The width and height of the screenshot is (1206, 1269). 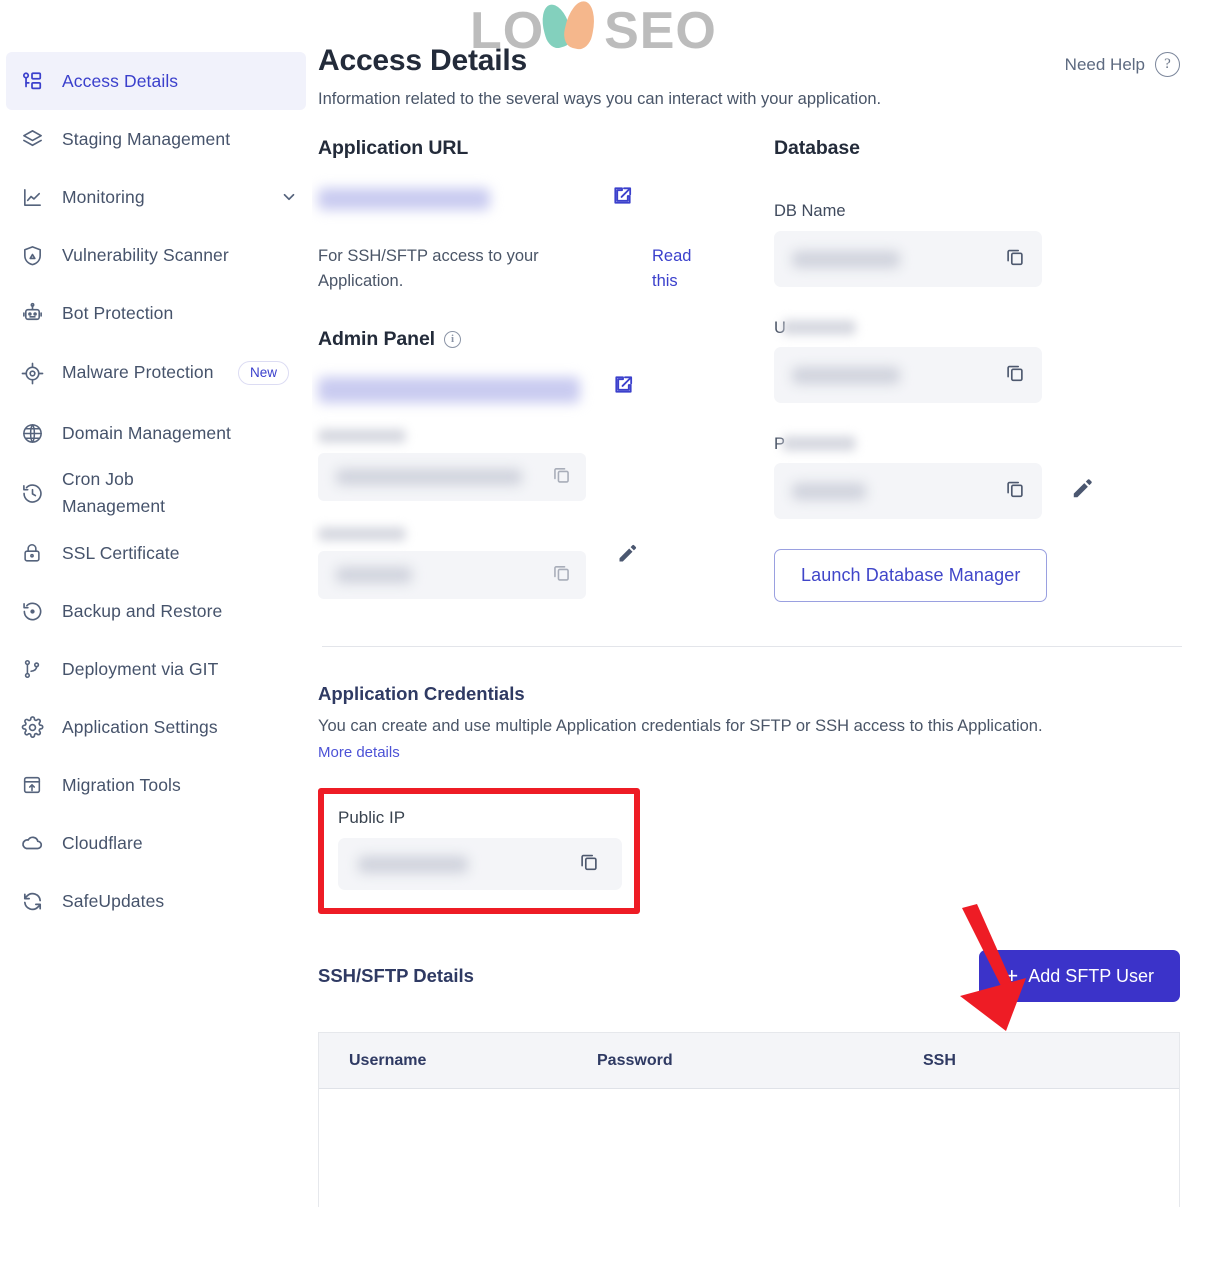 I want to click on sidebar-item-migration-tools: Migration Tools, so click(x=156, y=785).